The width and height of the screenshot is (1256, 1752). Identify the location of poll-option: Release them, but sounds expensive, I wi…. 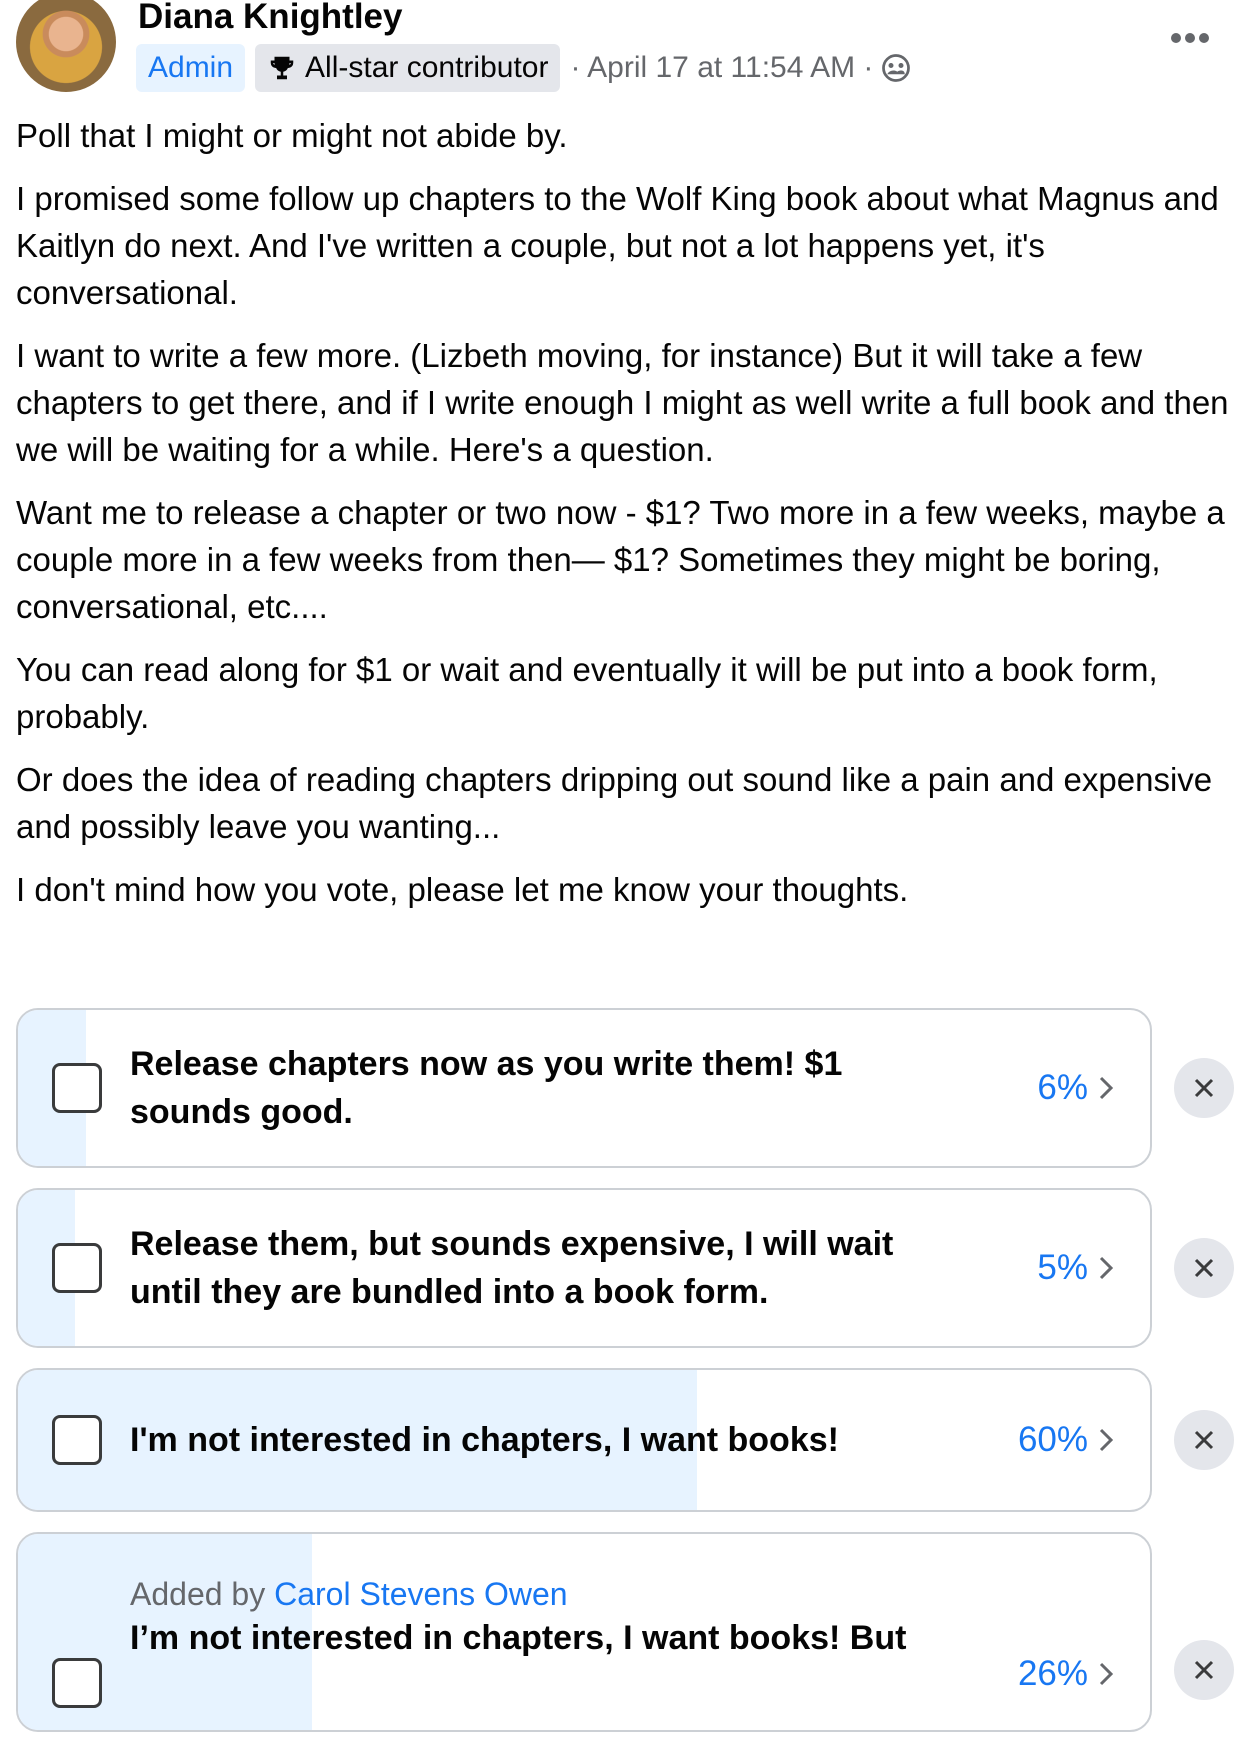
(626, 1268).